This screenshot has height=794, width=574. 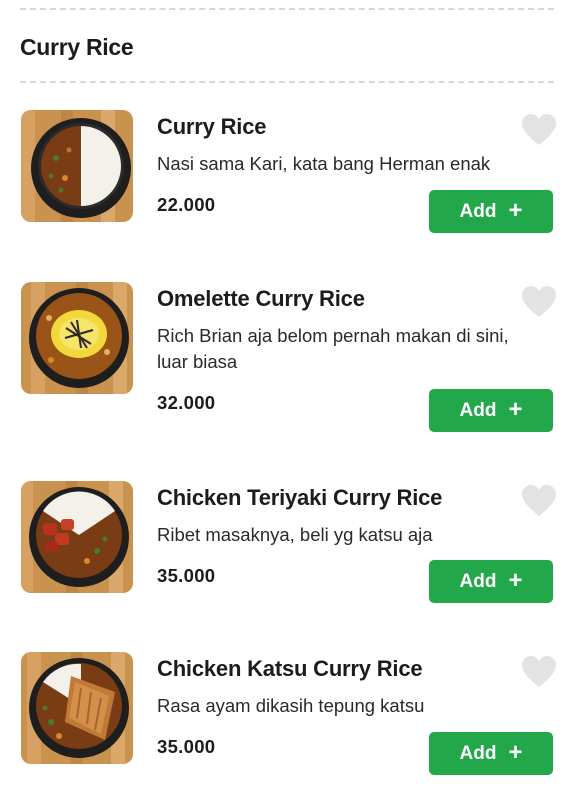 What do you see at coordinates (186, 204) in the screenshot?
I see `item-price: 22.000` at bounding box center [186, 204].